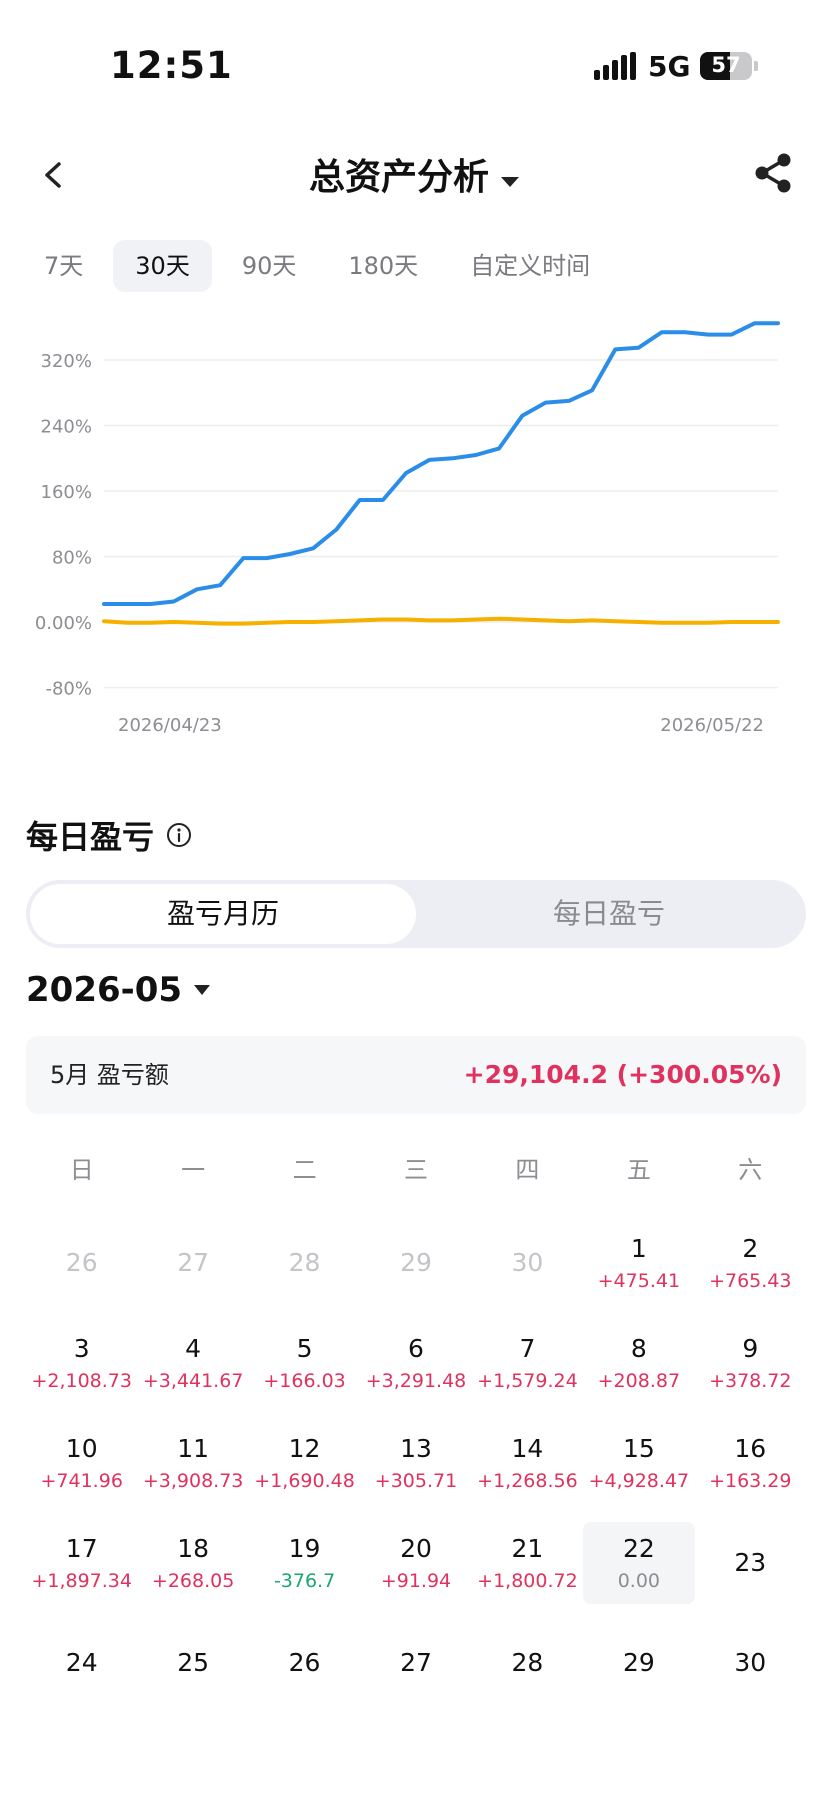 The image size is (828, 1801). What do you see at coordinates (527, 1262) in the screenshot?
I see `day-number: 30` at bounding box center [527, 1262].